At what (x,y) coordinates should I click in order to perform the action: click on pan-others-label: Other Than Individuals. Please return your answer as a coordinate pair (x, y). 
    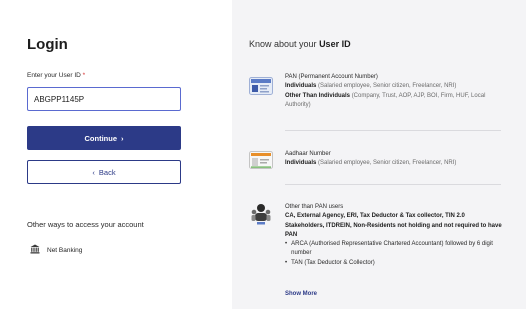
    Looking at the image, I should click on (318, 95).